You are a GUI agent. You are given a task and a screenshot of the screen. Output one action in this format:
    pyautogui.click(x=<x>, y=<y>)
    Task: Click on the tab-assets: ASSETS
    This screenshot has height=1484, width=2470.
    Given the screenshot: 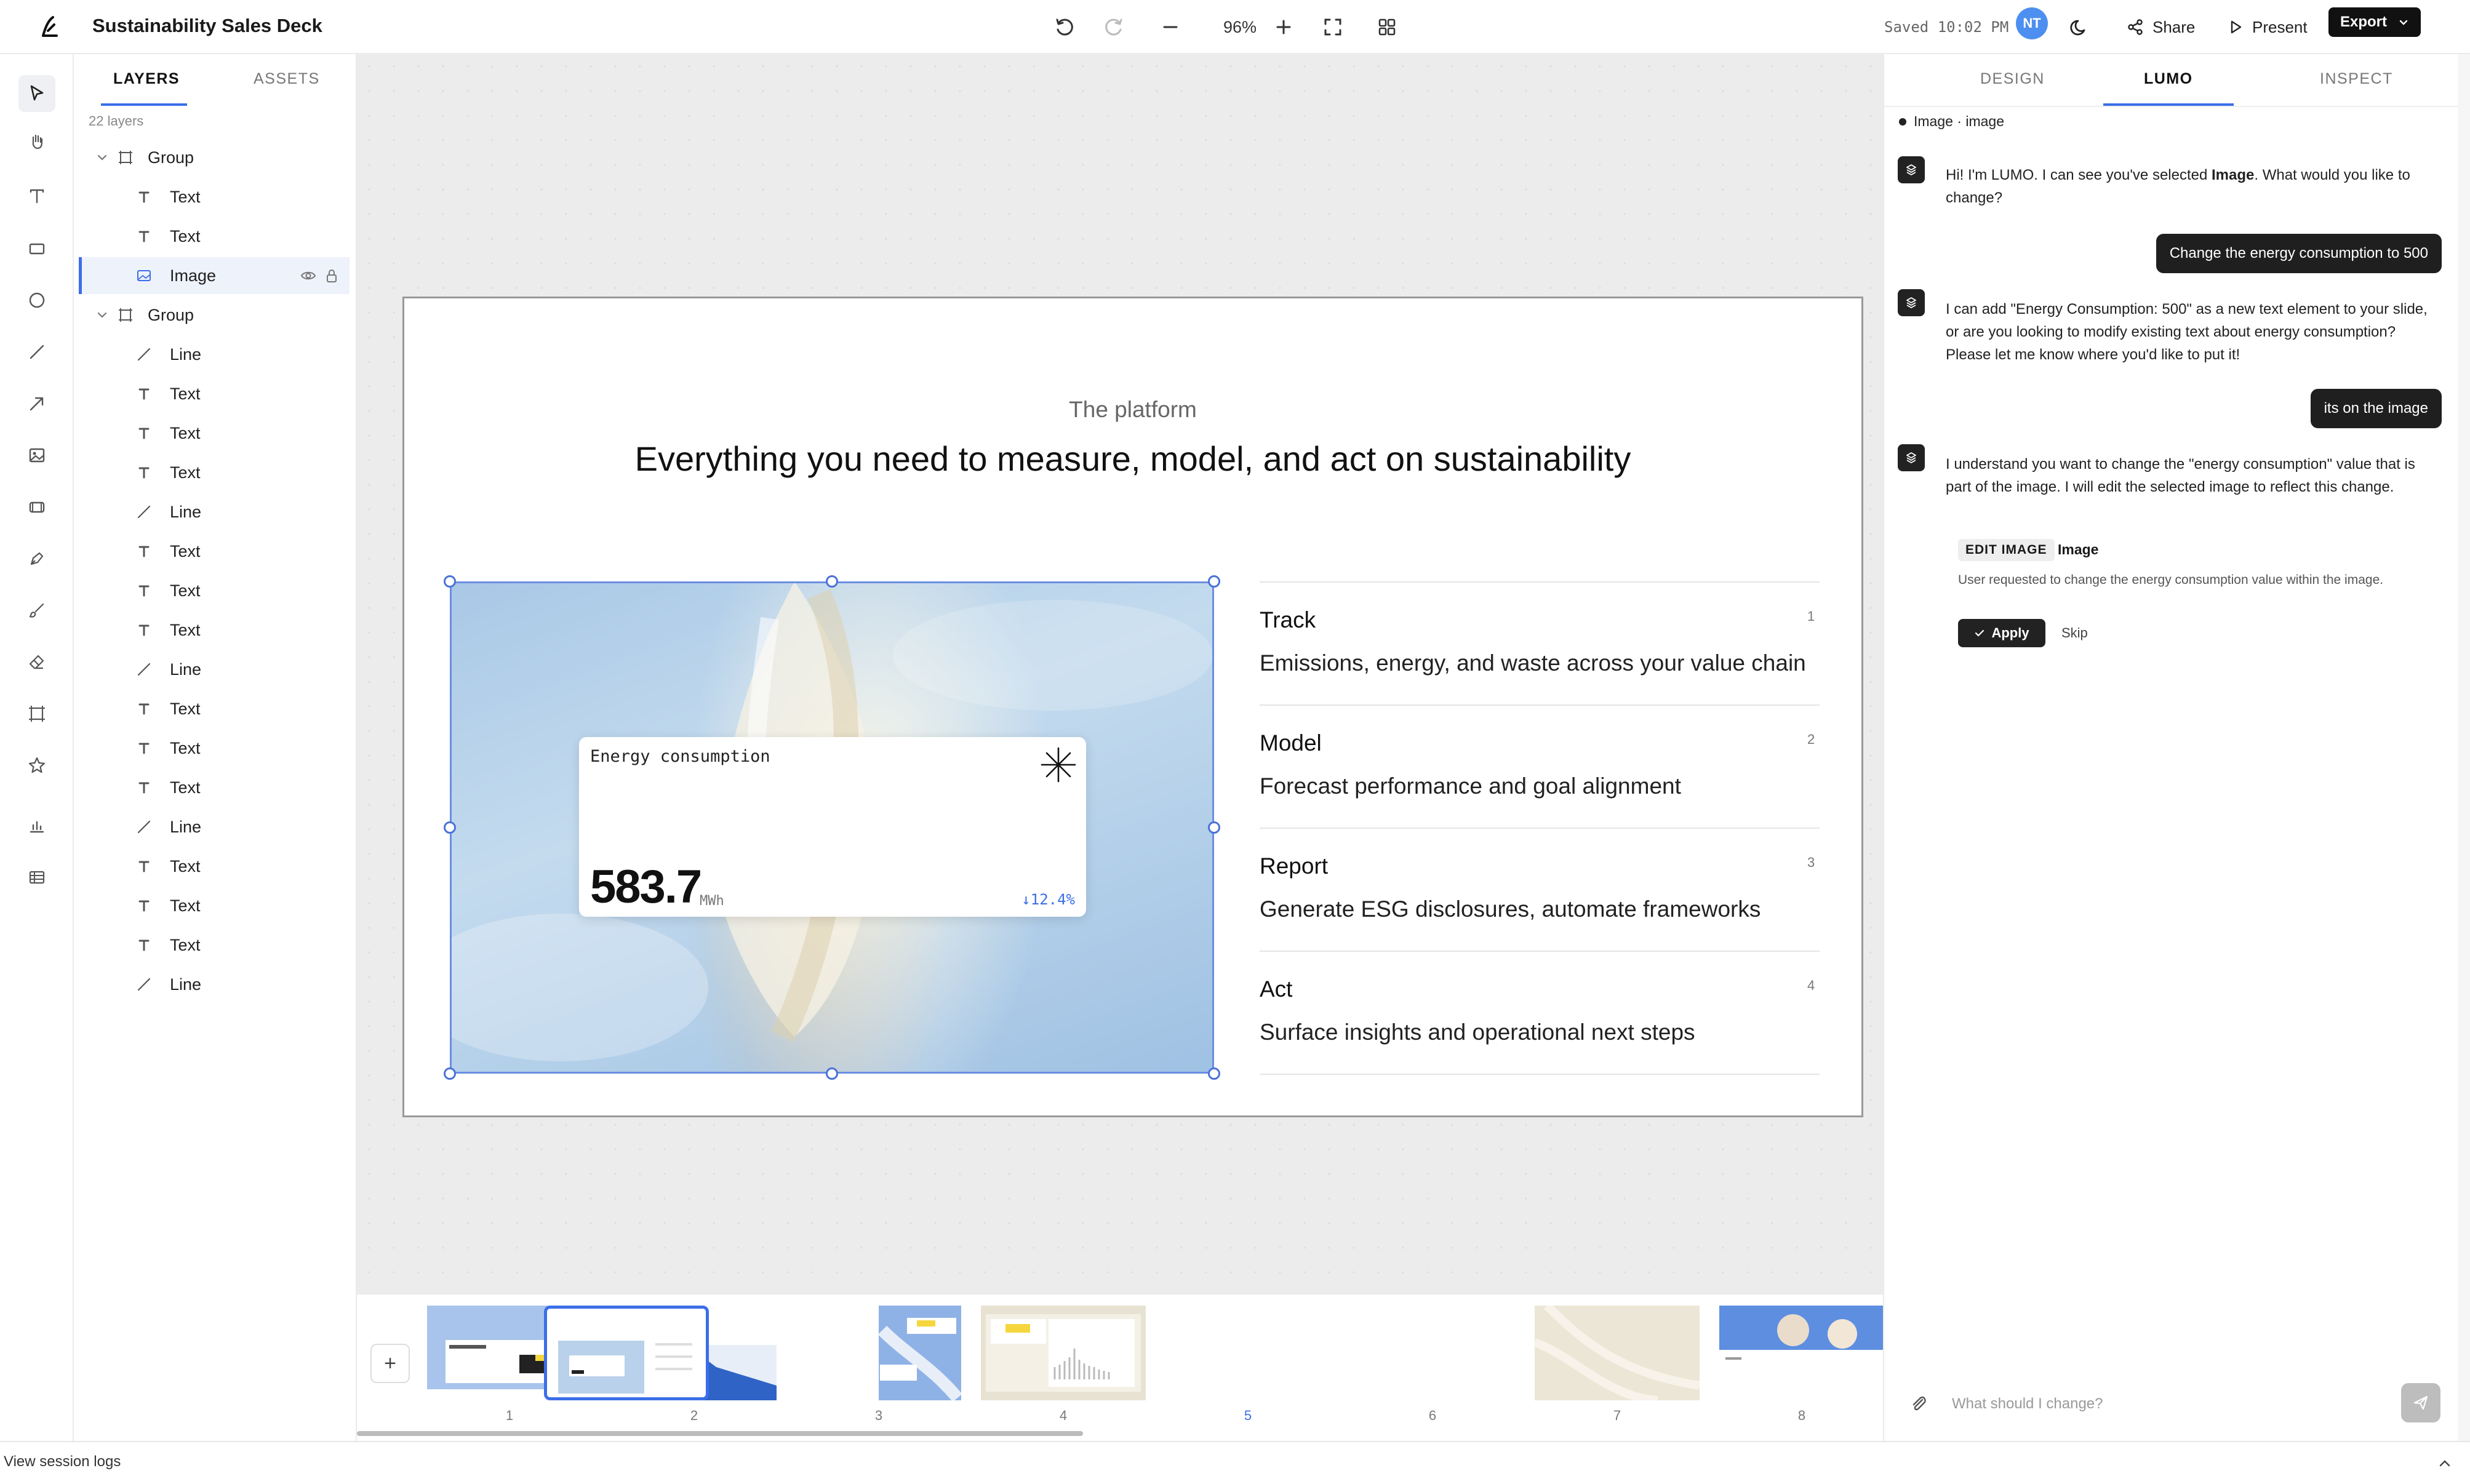 What is the action you would take?
    pyautogui.click(x=287, y=78)
    